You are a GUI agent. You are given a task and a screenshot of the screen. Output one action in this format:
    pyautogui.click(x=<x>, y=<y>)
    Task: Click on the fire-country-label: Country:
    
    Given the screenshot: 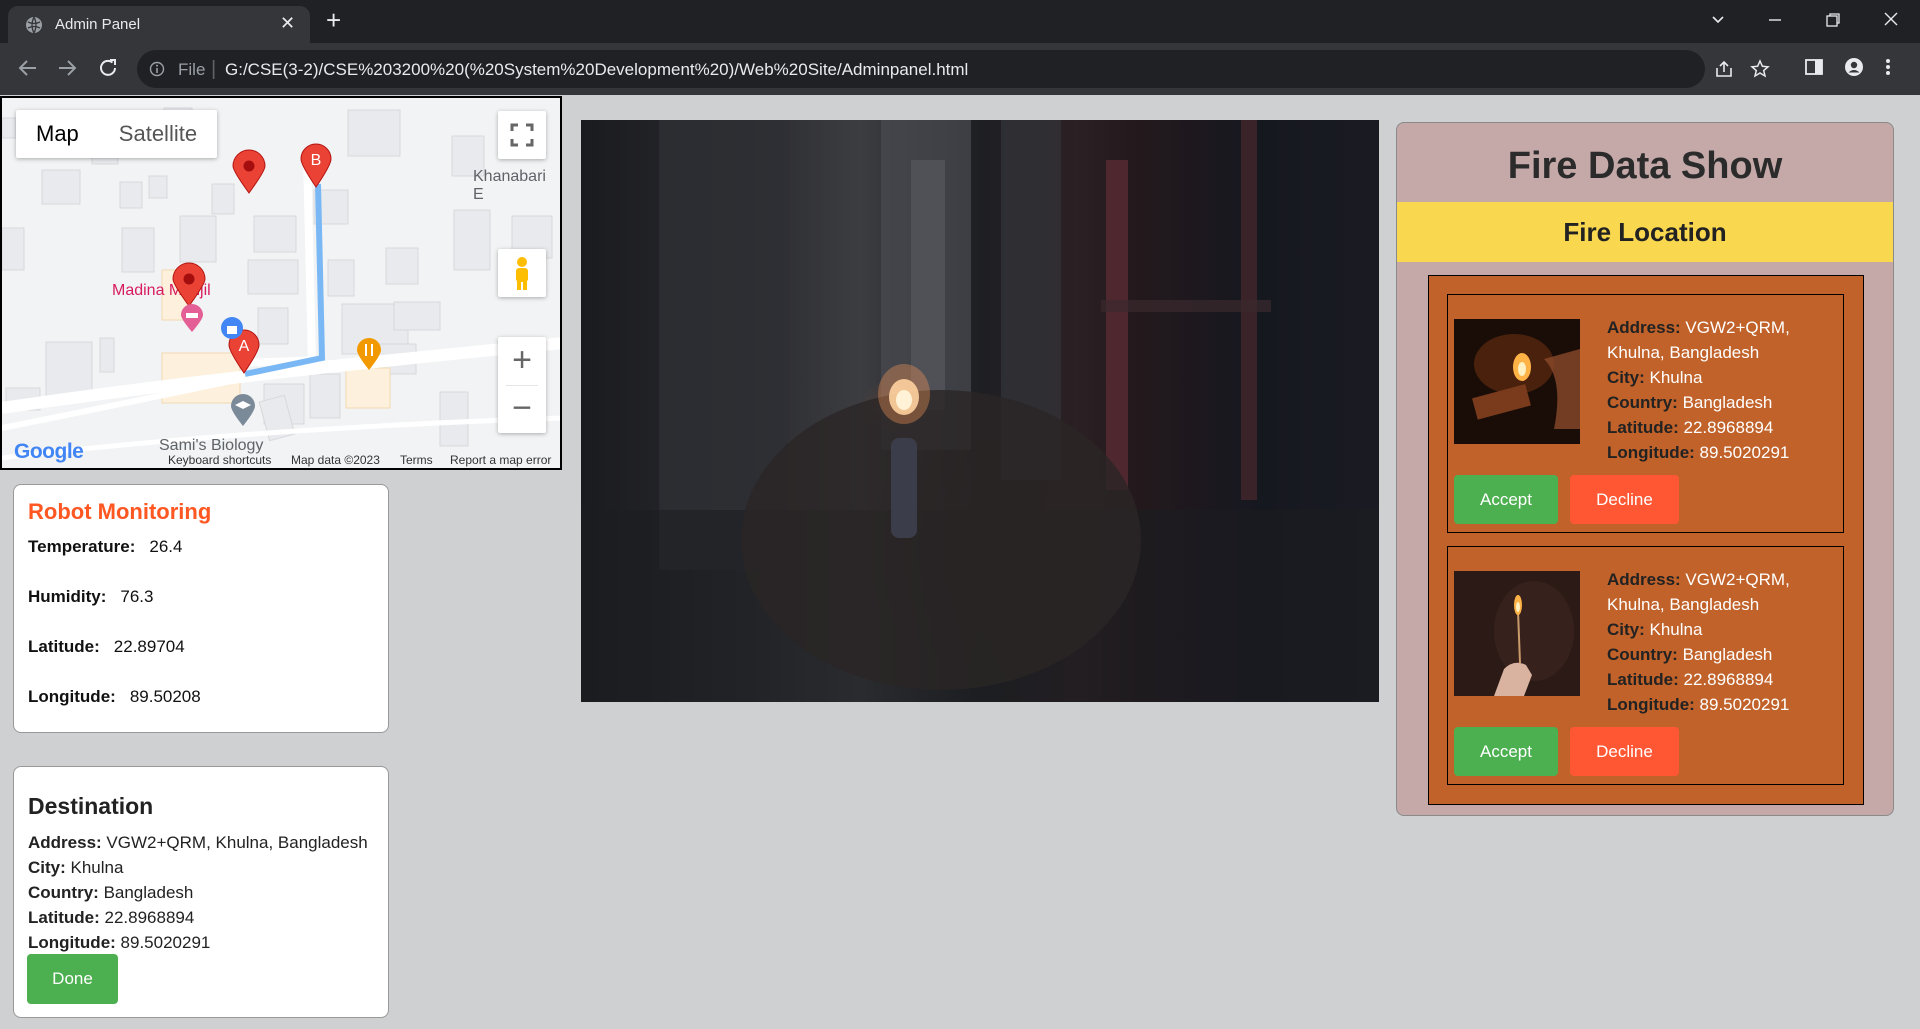 What is the action you would take?
    pyautogui.click(x=1642, y=402)
    